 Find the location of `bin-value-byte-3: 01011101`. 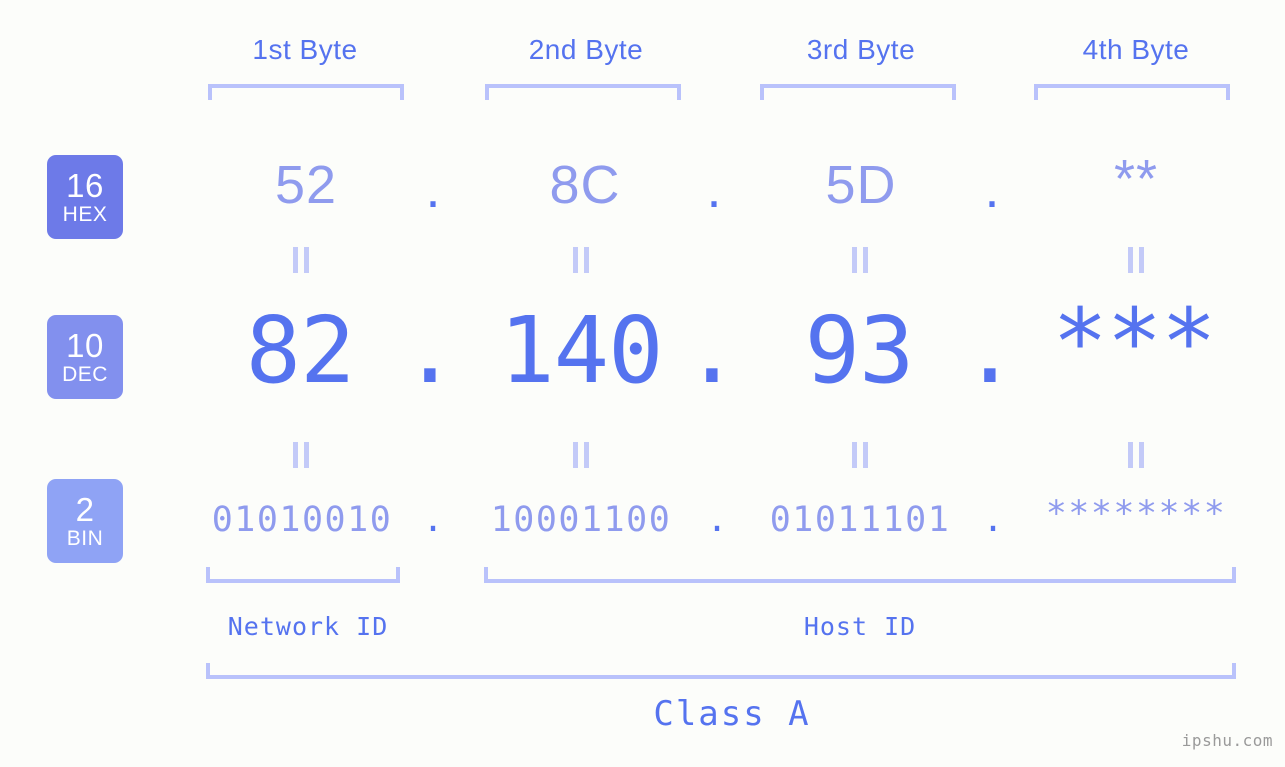

bin-value-byte-3: 01011101 is located at coordinates (860, 520).